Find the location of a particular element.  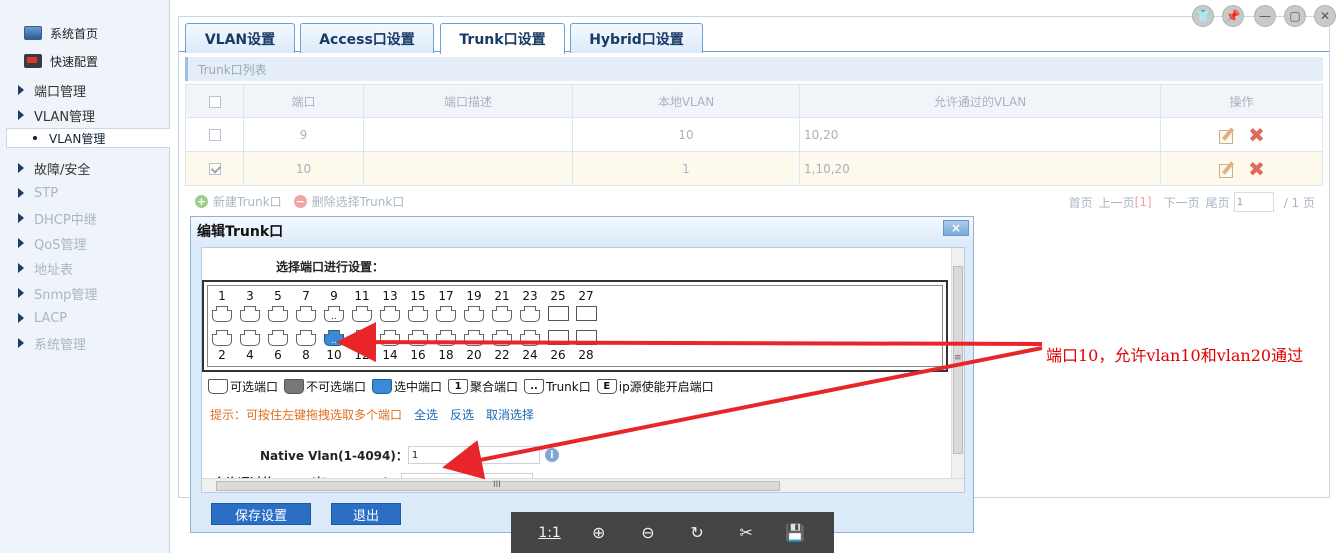

save-image-icon: 💾 is located at coordinates (795, 532).